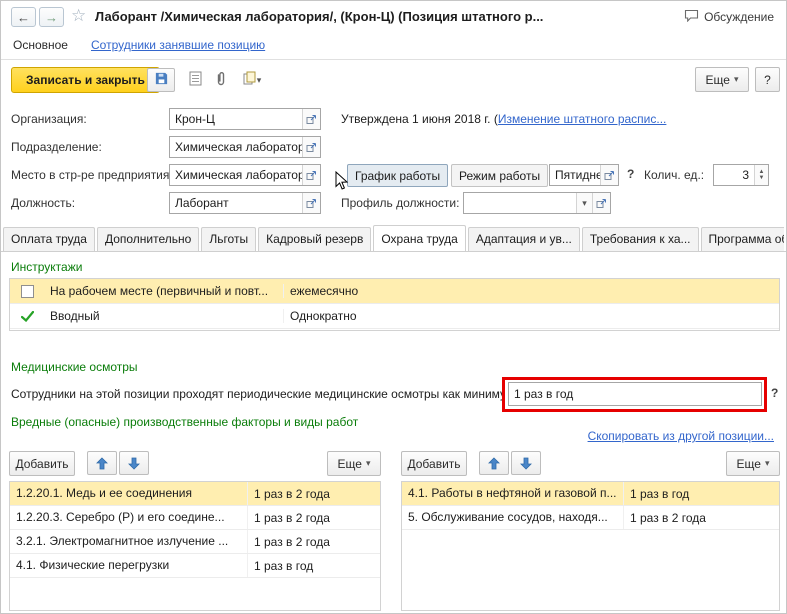 The image size is (787, 614). I want to click on discussion-bubble-icon, so click(691, 17).